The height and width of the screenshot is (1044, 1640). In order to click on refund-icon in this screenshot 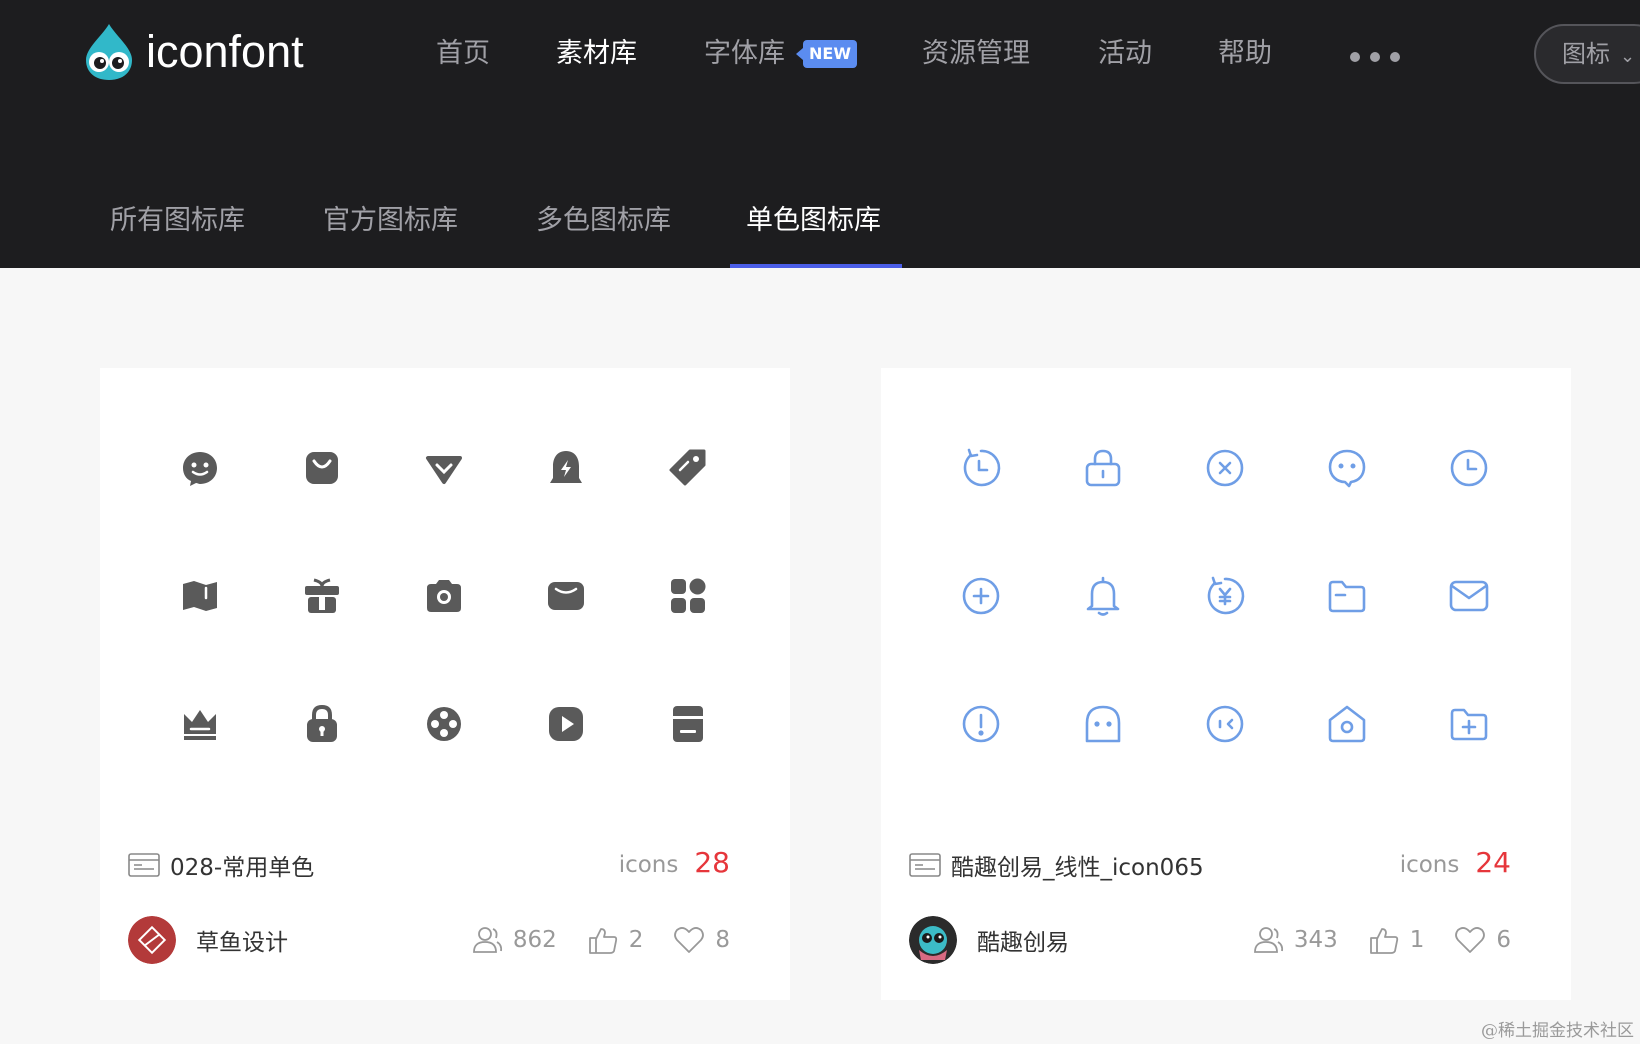, I will do `click(1225, 596)`.